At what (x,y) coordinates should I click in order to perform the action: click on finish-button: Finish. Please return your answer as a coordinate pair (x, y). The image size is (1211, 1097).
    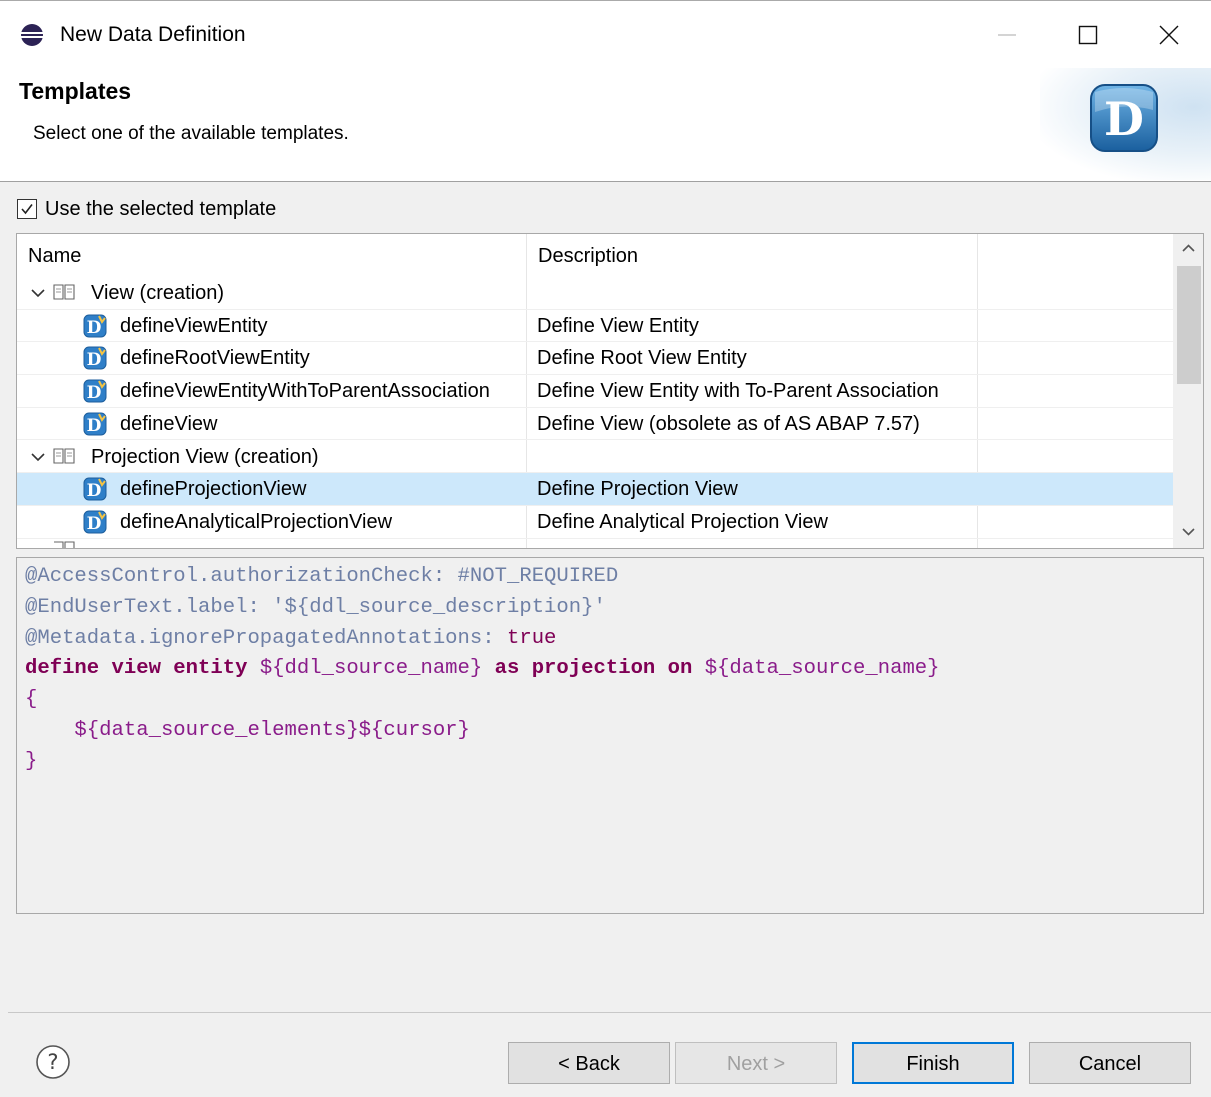
    Looking at the image, I should click on (933, 1063).